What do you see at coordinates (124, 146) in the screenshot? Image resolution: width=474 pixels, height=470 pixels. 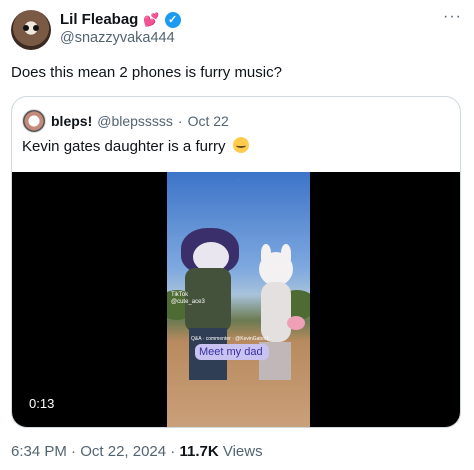 I see `quoted-text: Kevin gates daughter is a furry` at bounding box center [124, 146].